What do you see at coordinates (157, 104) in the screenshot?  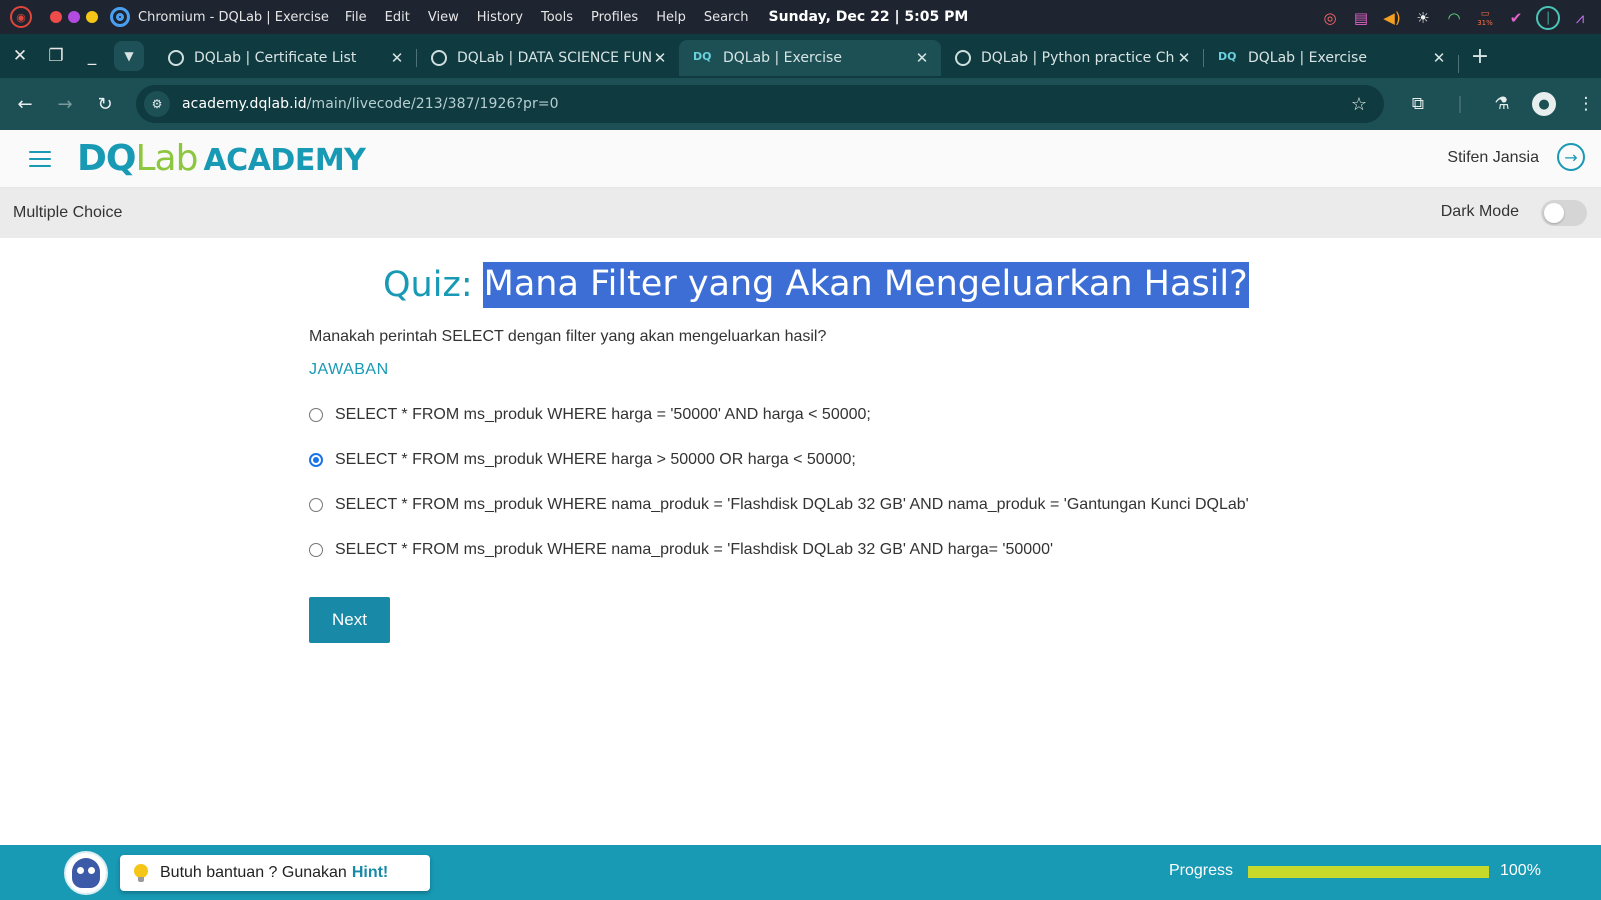 I see `site-settings-icon: ⚙` at bounding box center [157, 104].